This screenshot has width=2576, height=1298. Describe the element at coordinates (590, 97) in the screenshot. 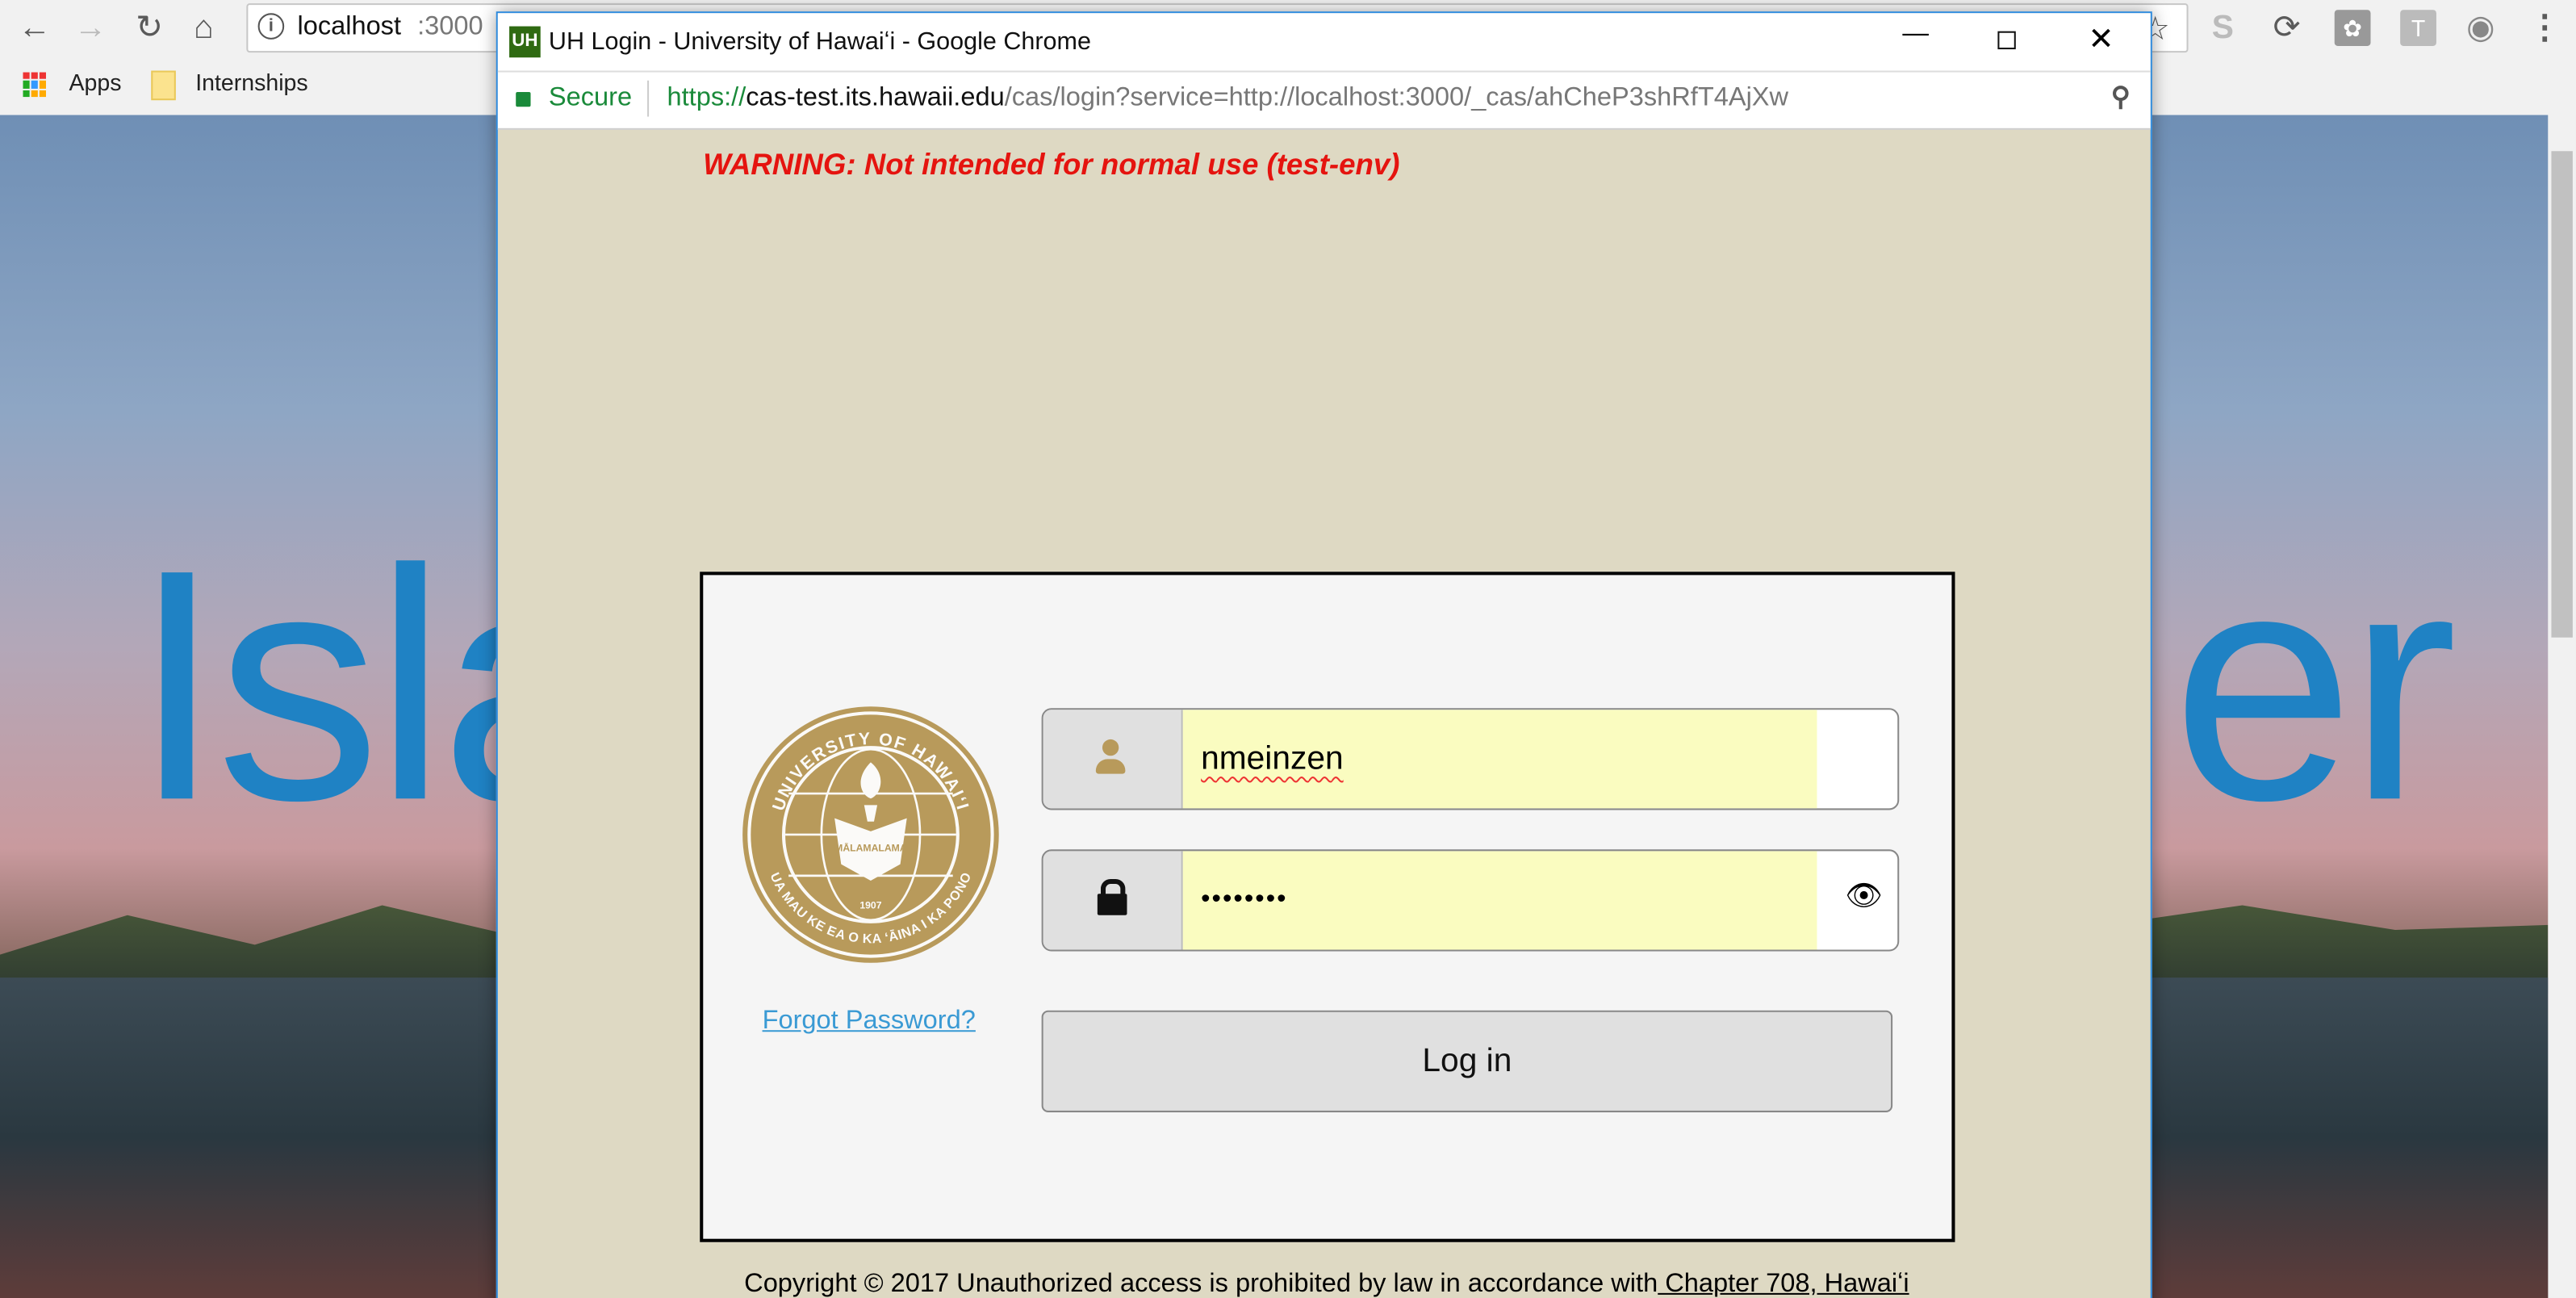

I see `secure-label: Secure` at that location.